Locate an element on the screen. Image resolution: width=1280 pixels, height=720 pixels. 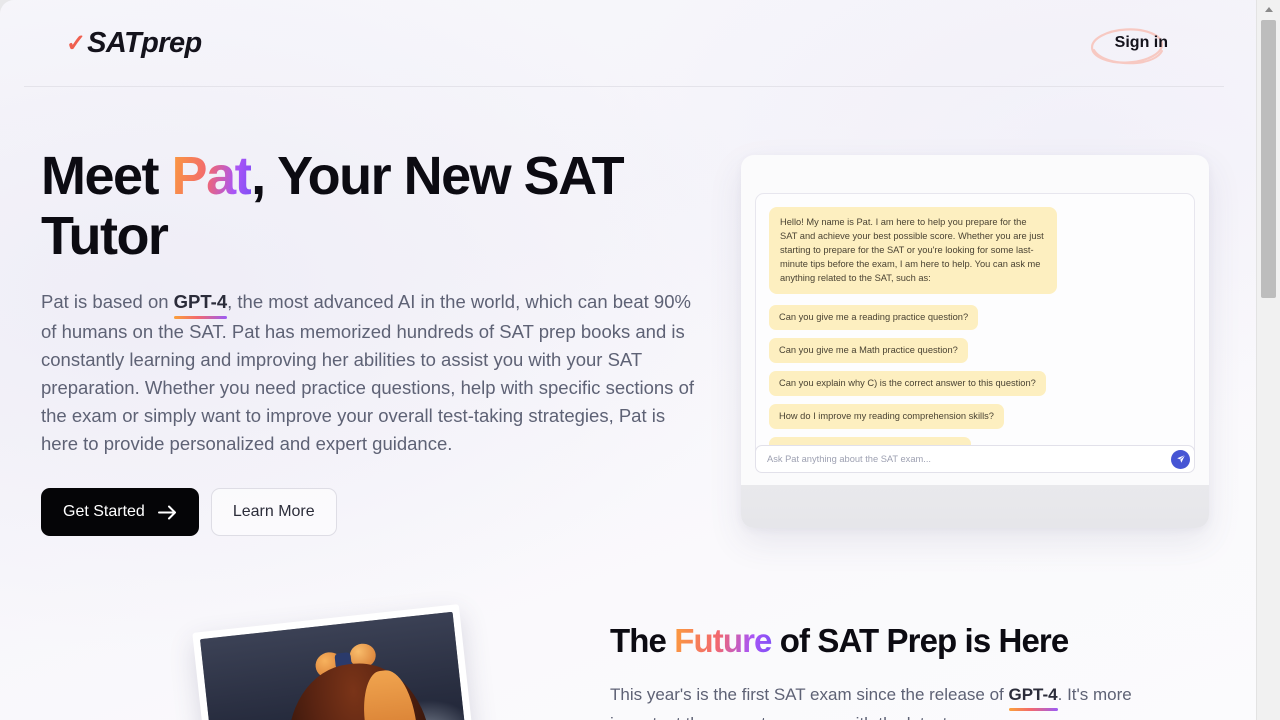
page-title: Meet Pat, Your New SAT Tutor is located at coordinates (377, 206).